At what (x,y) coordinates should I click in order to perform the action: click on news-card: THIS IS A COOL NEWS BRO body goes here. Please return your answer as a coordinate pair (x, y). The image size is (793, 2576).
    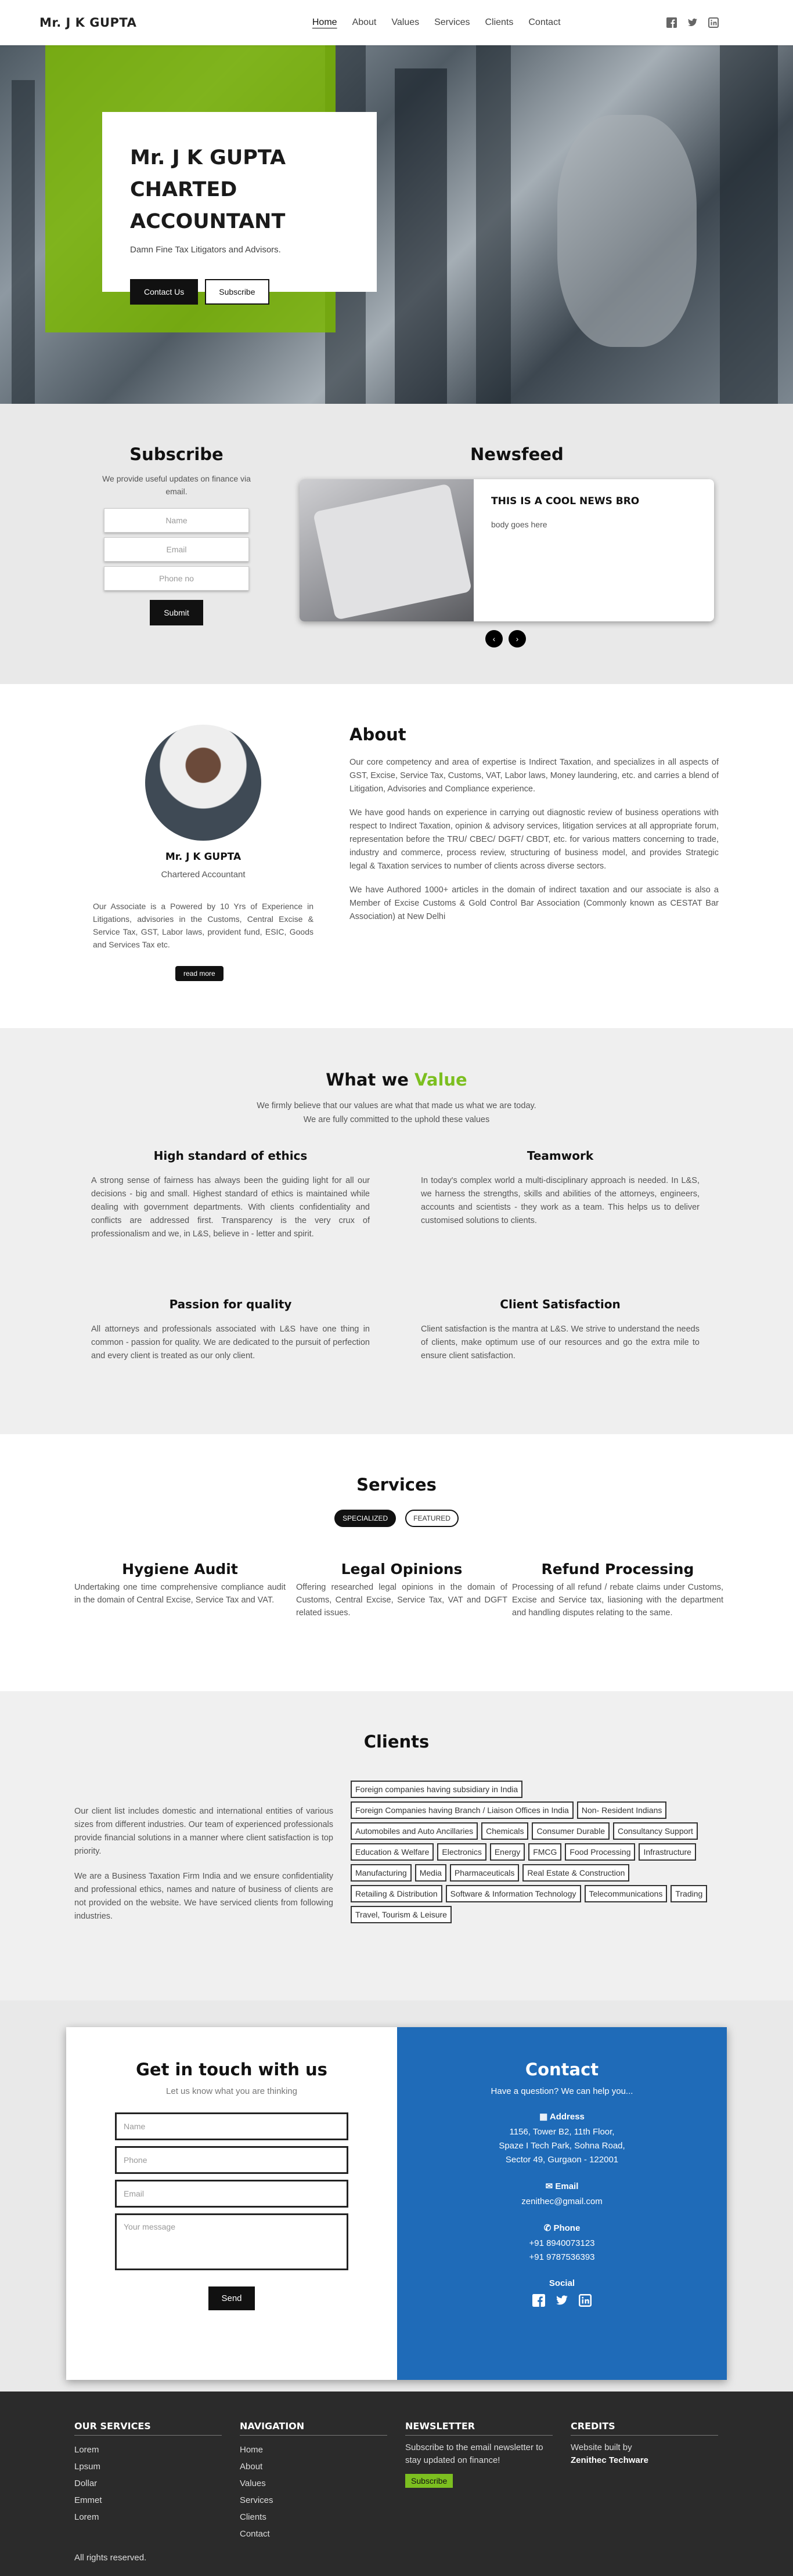
    Looking at the image, I should click on (507, 550).